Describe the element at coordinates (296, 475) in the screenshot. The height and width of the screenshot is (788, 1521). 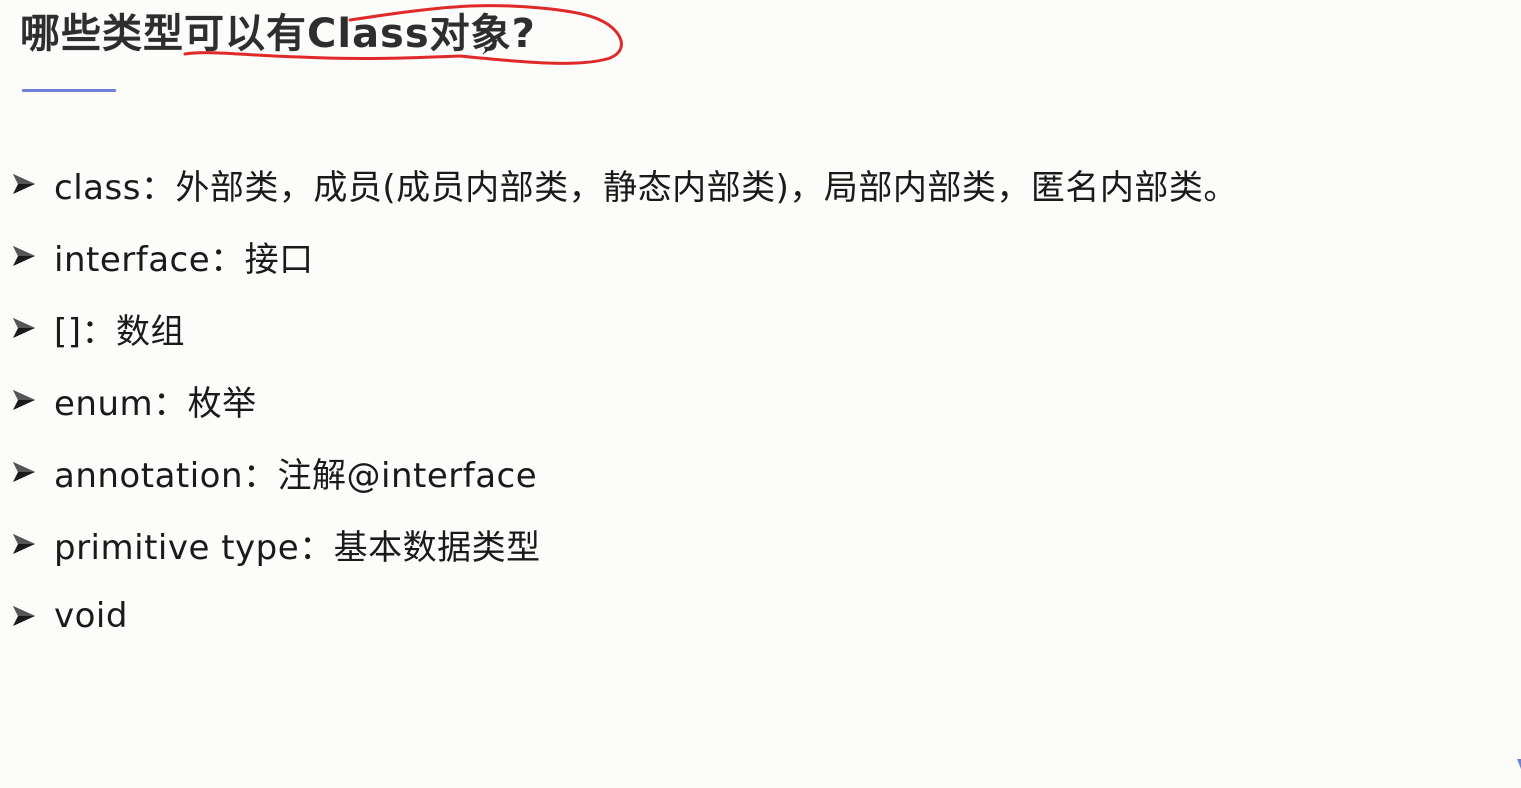
I see `bullet-text: annotation：注解@interface` at that location.